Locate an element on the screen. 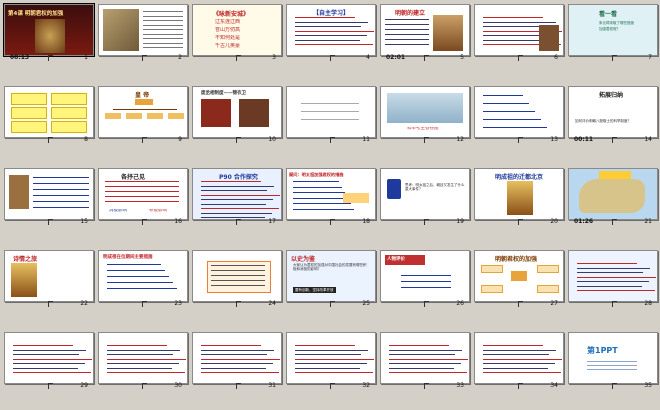 The image size is (660, 410). slide-thumbnail-16: 各抒己见 消极影响 积极影响 16 is located at coordinates (143, 197).